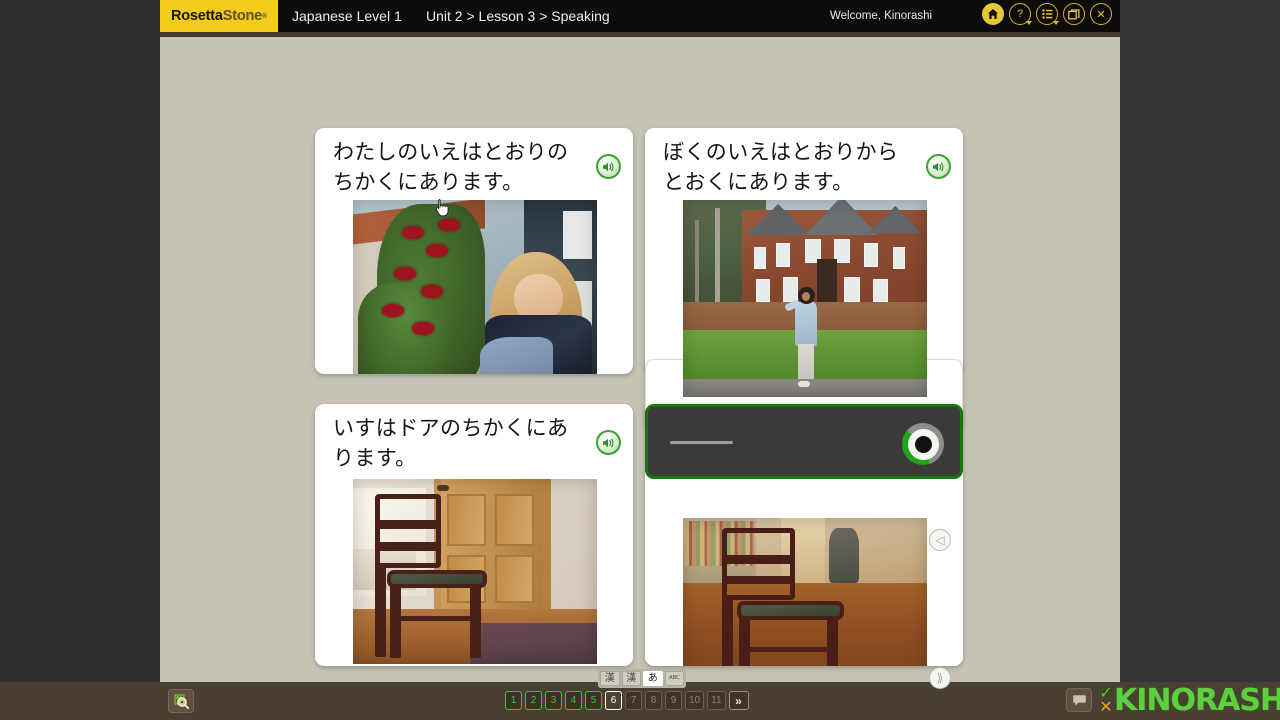  What do you see at coordinates (573, 700) in the screenshot?
I see `page-button: 4` at bounding box center [573, 700].